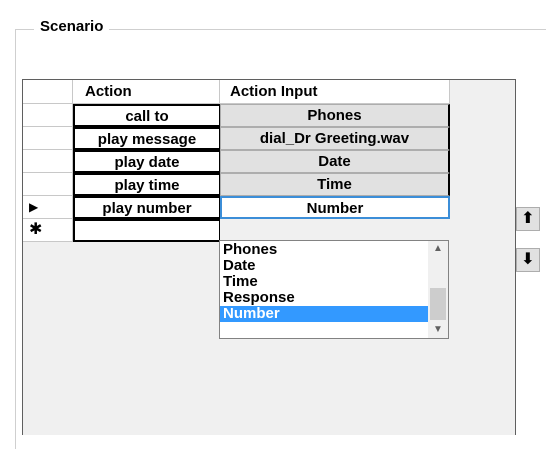  I want to click on action-input-combobox: Number, so click(335, 207).